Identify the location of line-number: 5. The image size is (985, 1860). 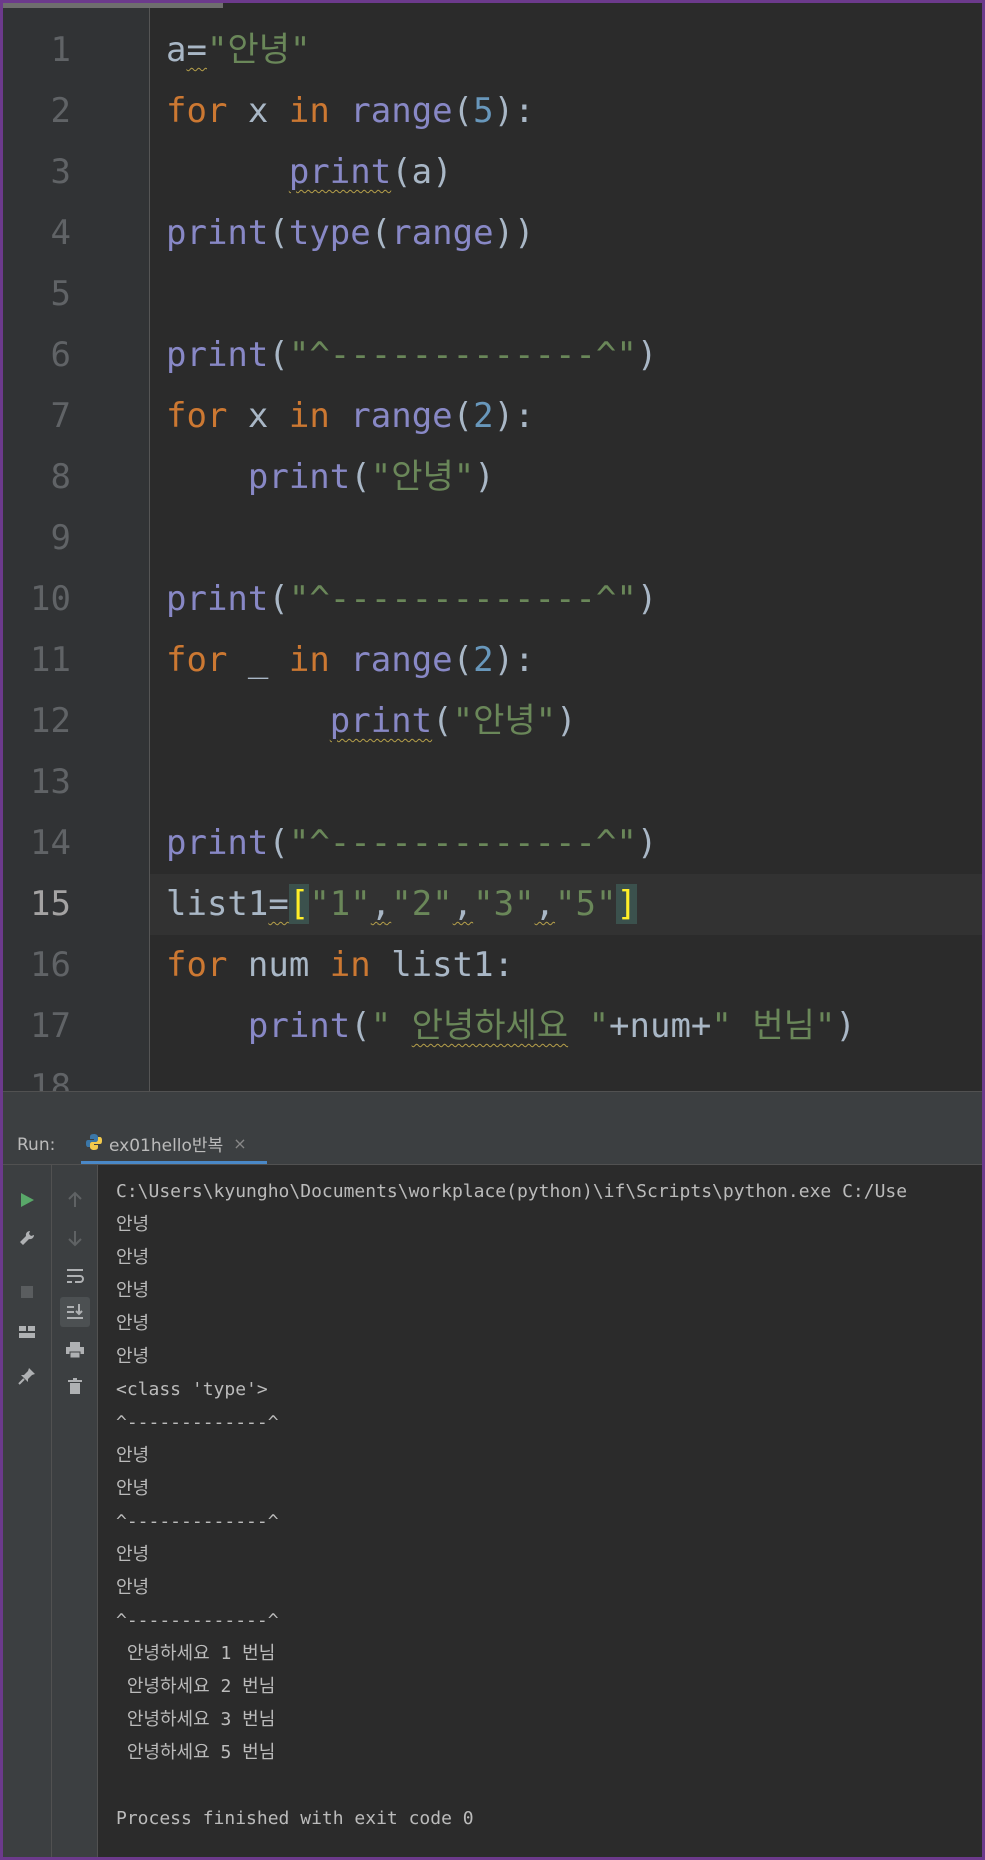
(37, 294).